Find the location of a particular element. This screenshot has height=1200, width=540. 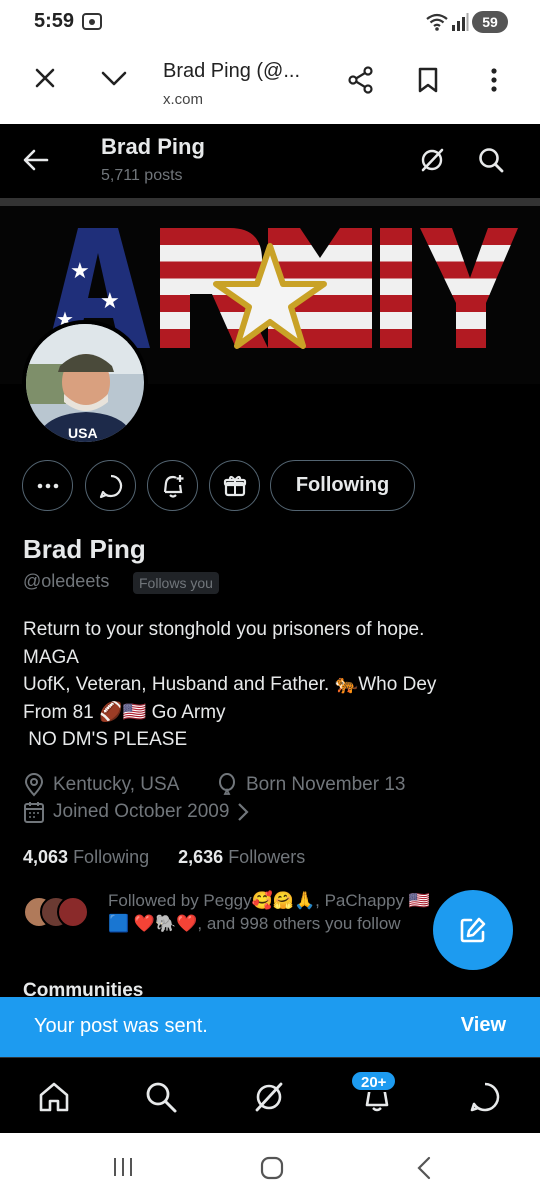

follower-avatar is located at coordinates (73, 912).